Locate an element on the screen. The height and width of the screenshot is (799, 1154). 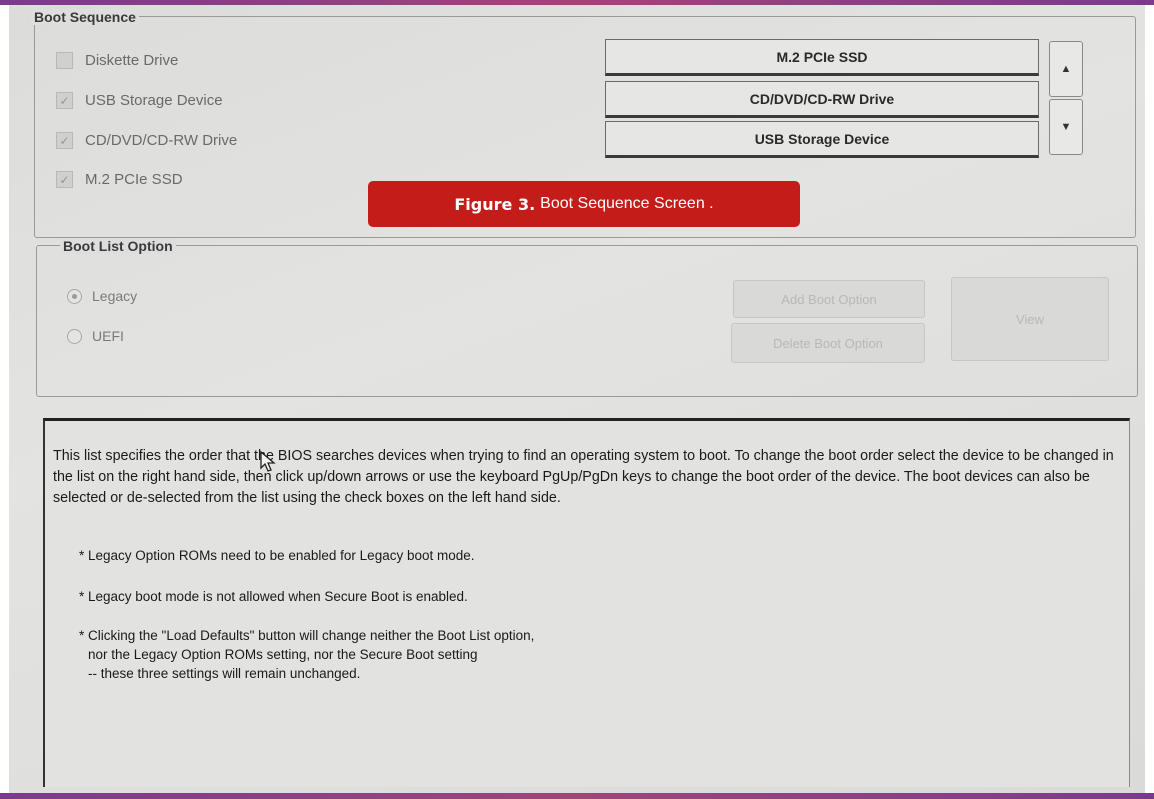
device-label: M.2 PCIe SSD is located at coordinates (134, 179).